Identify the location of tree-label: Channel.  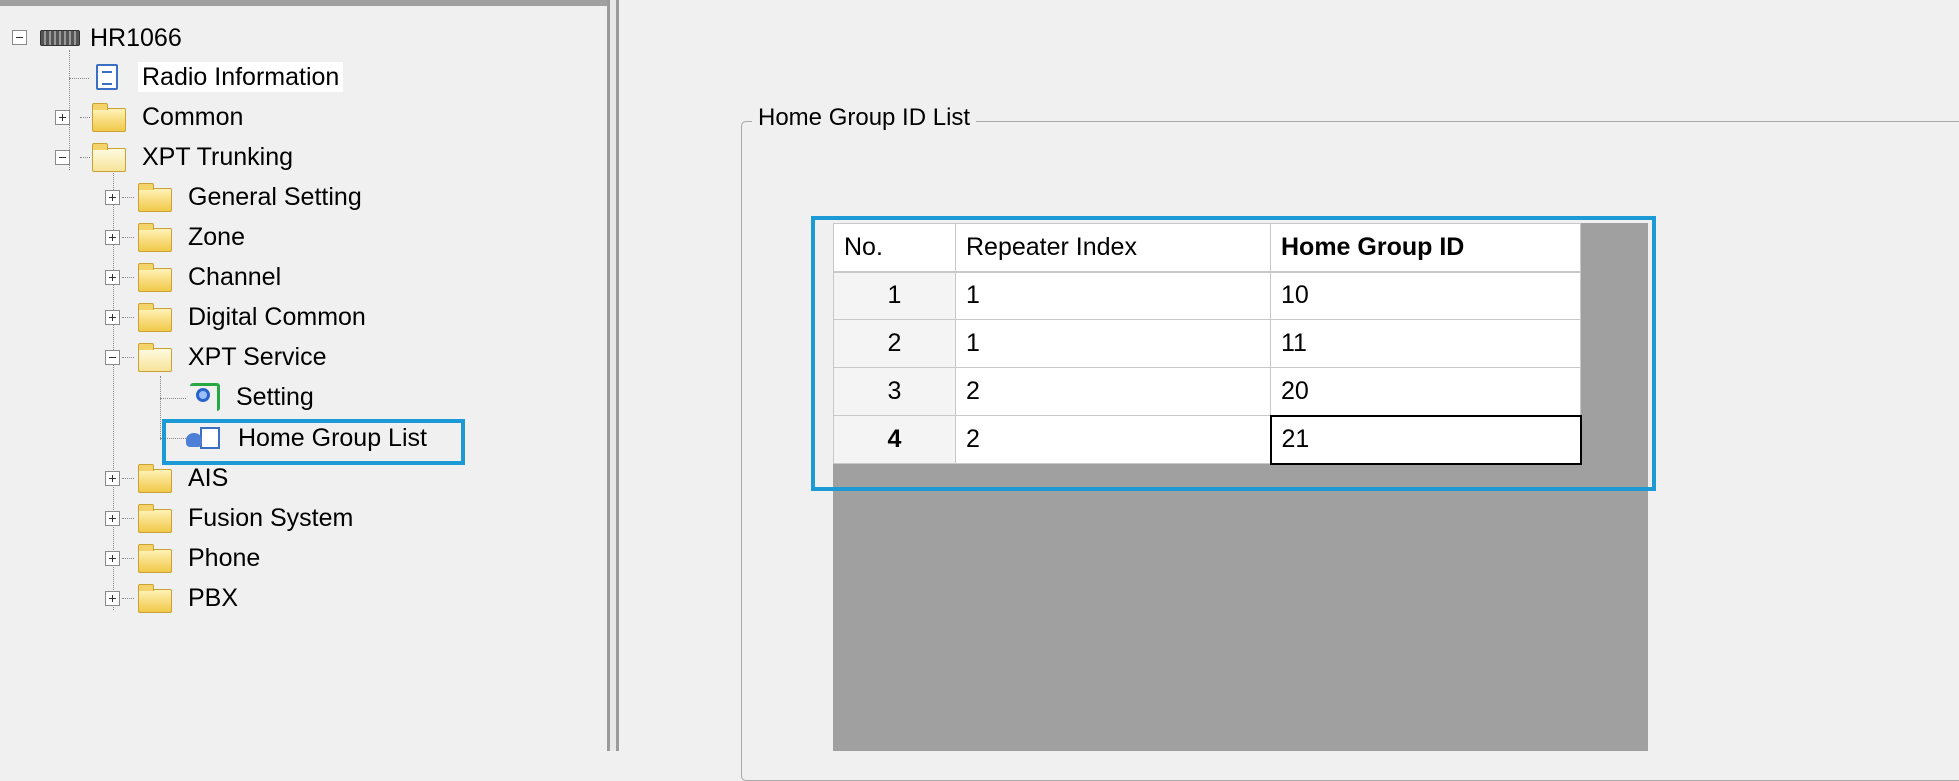
(235, 277).